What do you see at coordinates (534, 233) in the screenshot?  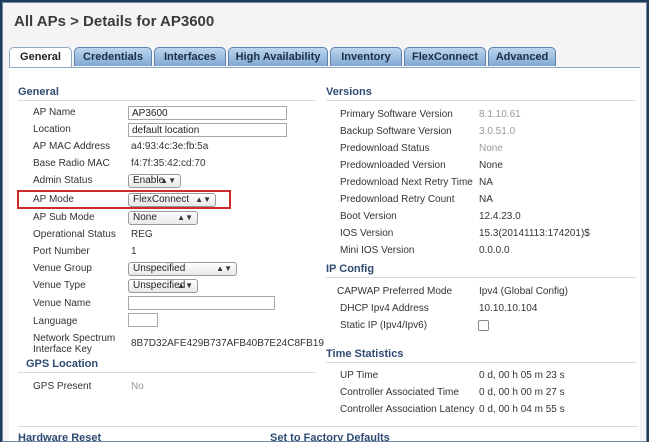 I see `ios-version-value: 15.3(20141113:174201)$` at bounding box center [534, 233].